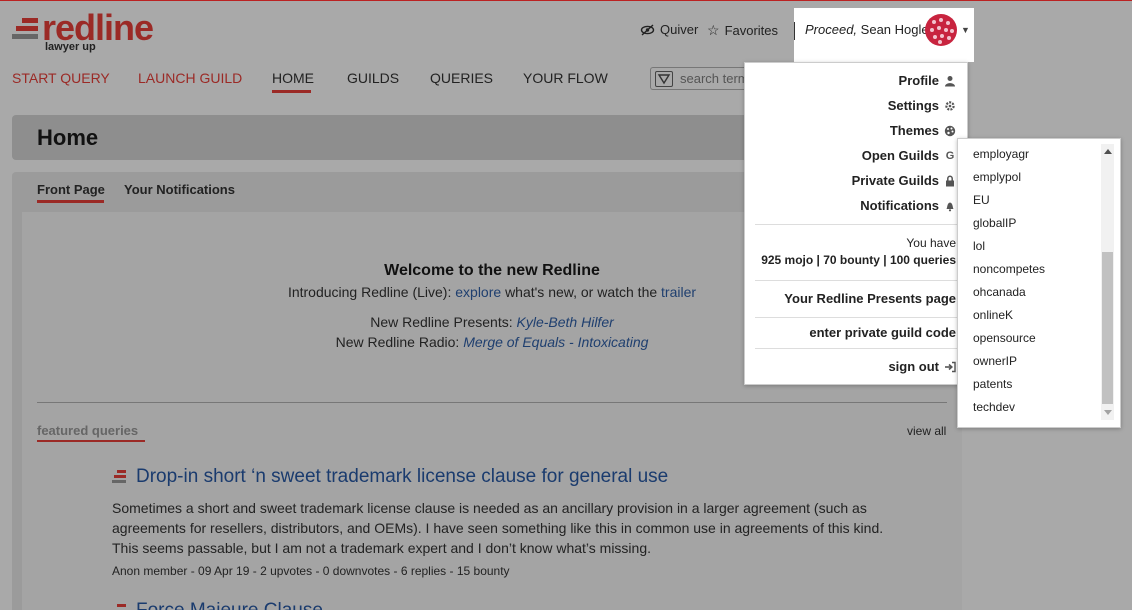  I want to click on filter-dropdown-icon, so click(664, 79).